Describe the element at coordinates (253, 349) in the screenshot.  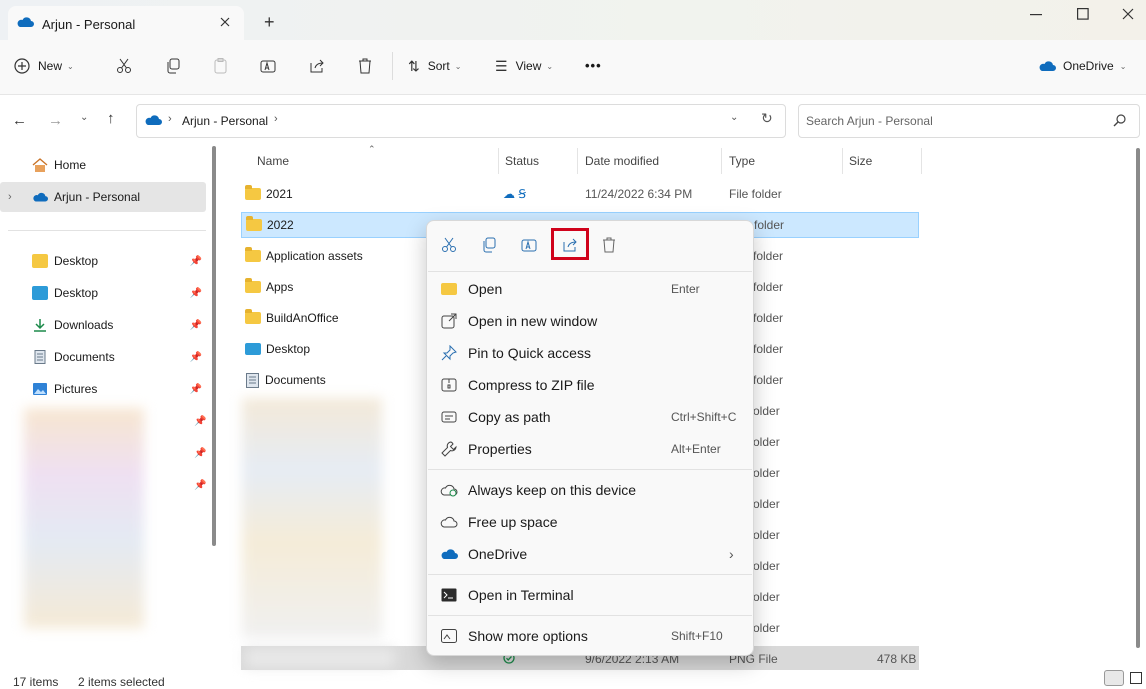
I see `desktop-icon` at that location.